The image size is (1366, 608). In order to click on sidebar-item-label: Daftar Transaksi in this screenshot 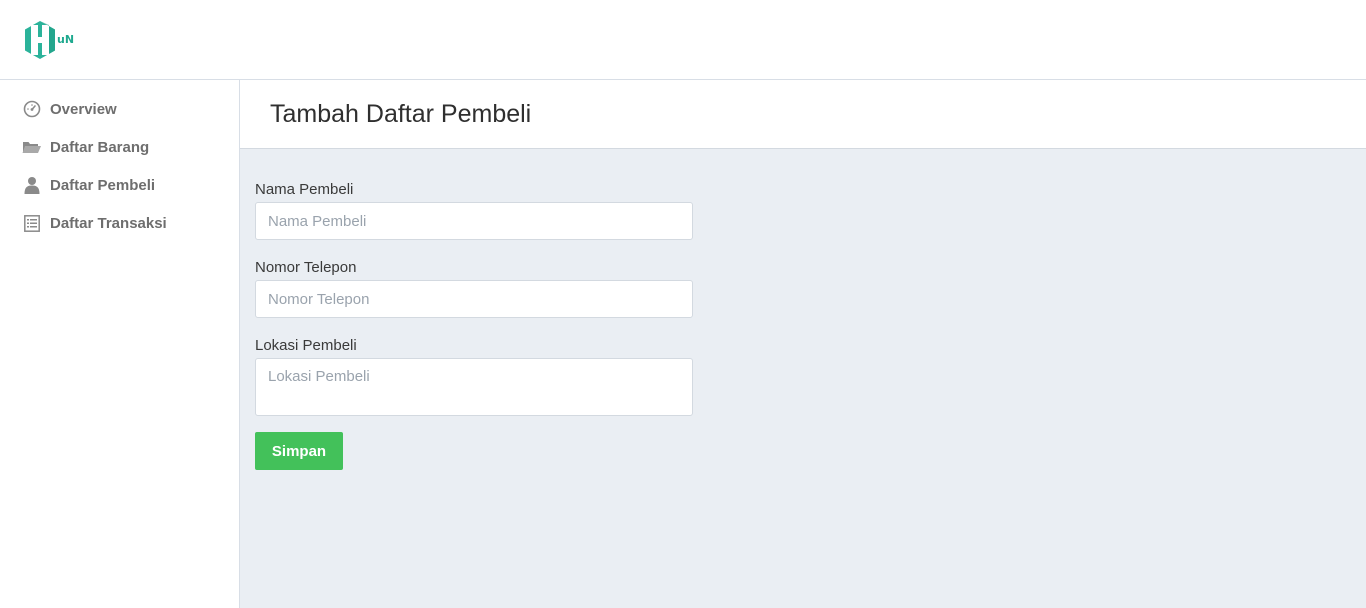, I will do `click(108, 223)`.